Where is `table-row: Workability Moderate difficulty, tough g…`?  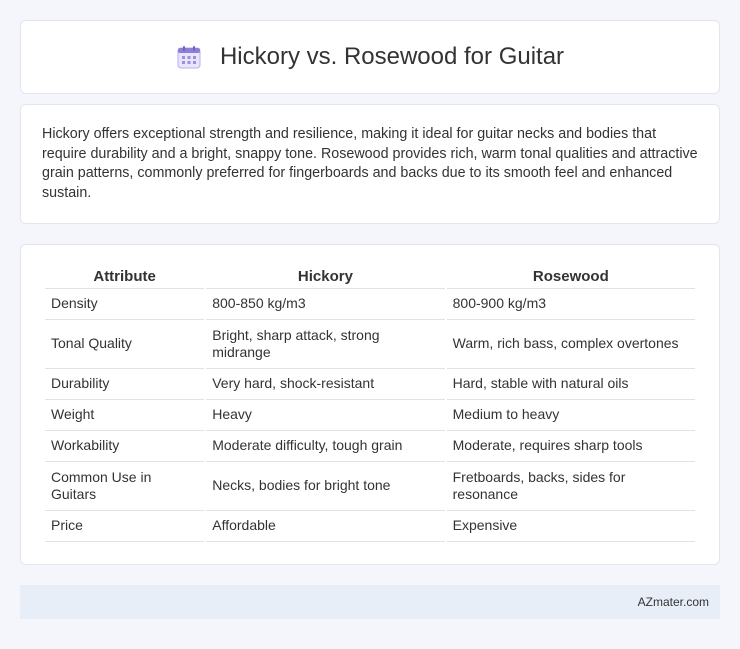 table-row: Workability Moderate difficulty, tough g… is located at coordinates (370, 446).